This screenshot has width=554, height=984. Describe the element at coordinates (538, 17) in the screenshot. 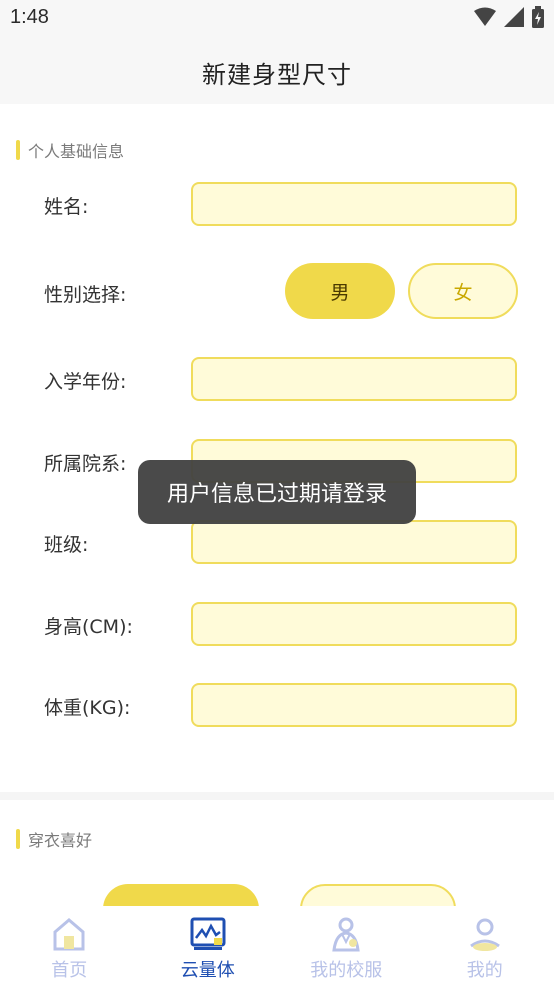

I see `battery-icon` at that location.